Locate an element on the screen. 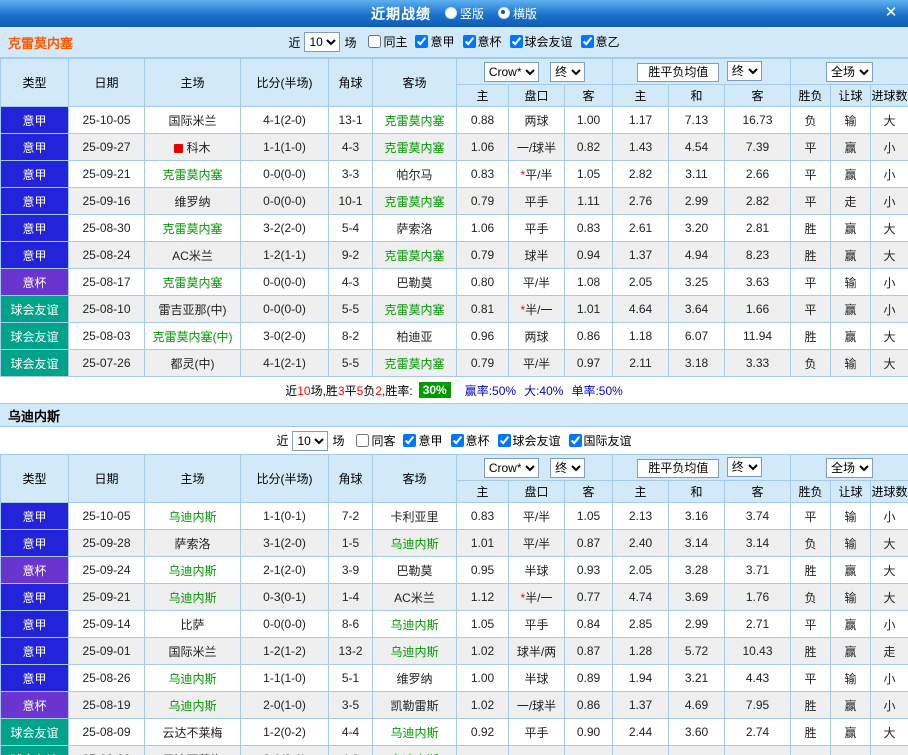 The height and width of the screenshot is (755, 908). home-team: 雷吉亚那(中) is located at coordinates (192, 309).